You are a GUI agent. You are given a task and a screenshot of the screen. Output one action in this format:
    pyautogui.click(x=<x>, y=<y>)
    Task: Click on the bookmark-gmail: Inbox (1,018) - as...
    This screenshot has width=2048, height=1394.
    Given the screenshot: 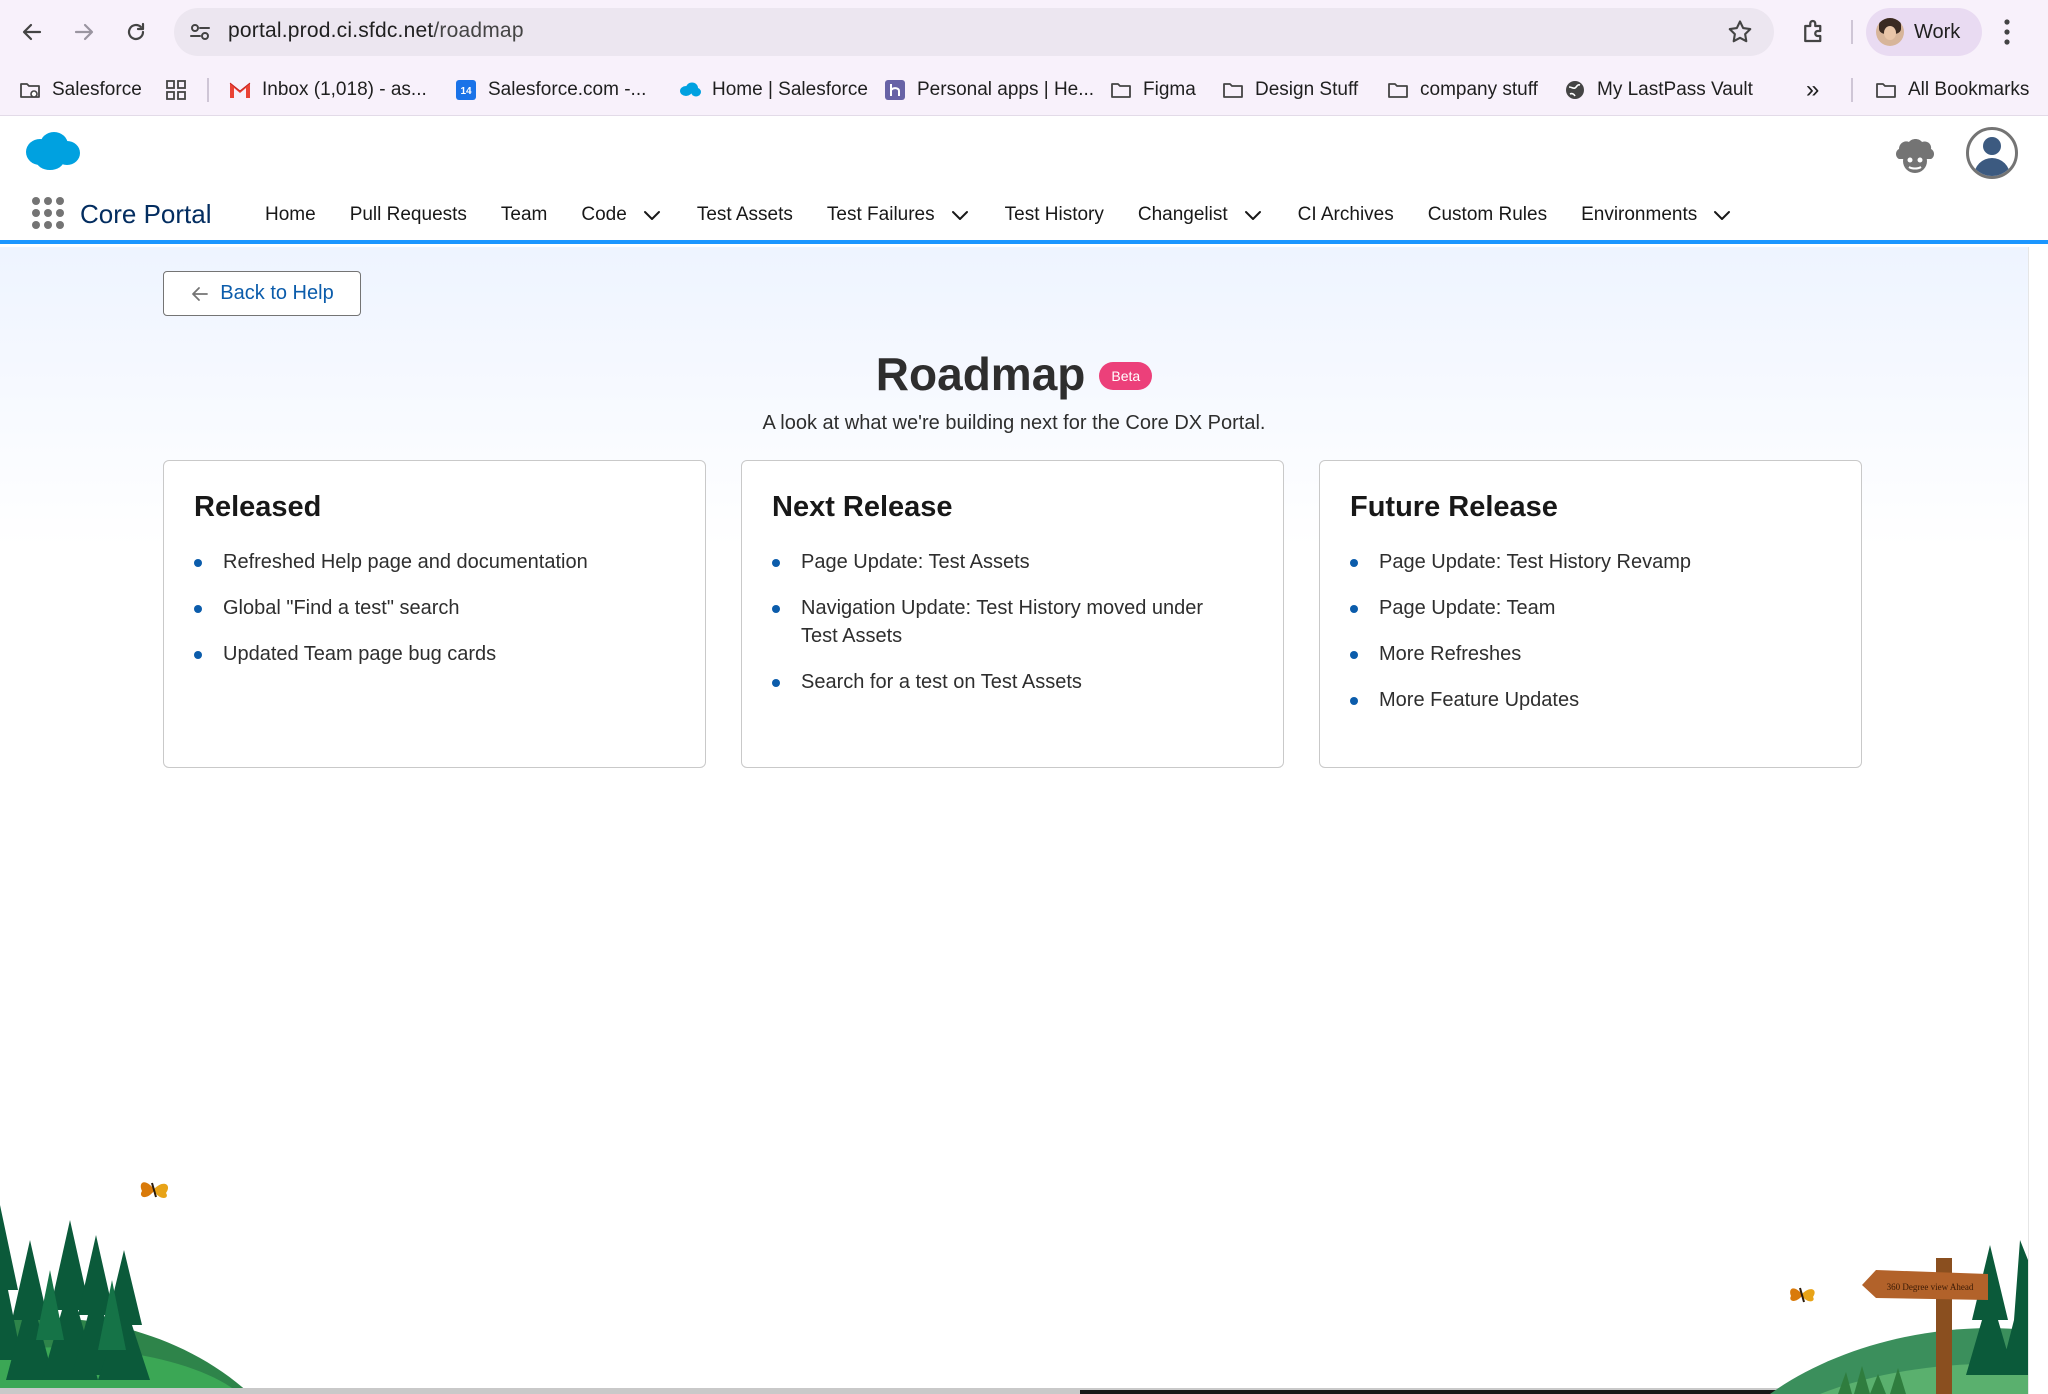 What is the action you would take?
    pyautogui.click(x=327, y=90)
    